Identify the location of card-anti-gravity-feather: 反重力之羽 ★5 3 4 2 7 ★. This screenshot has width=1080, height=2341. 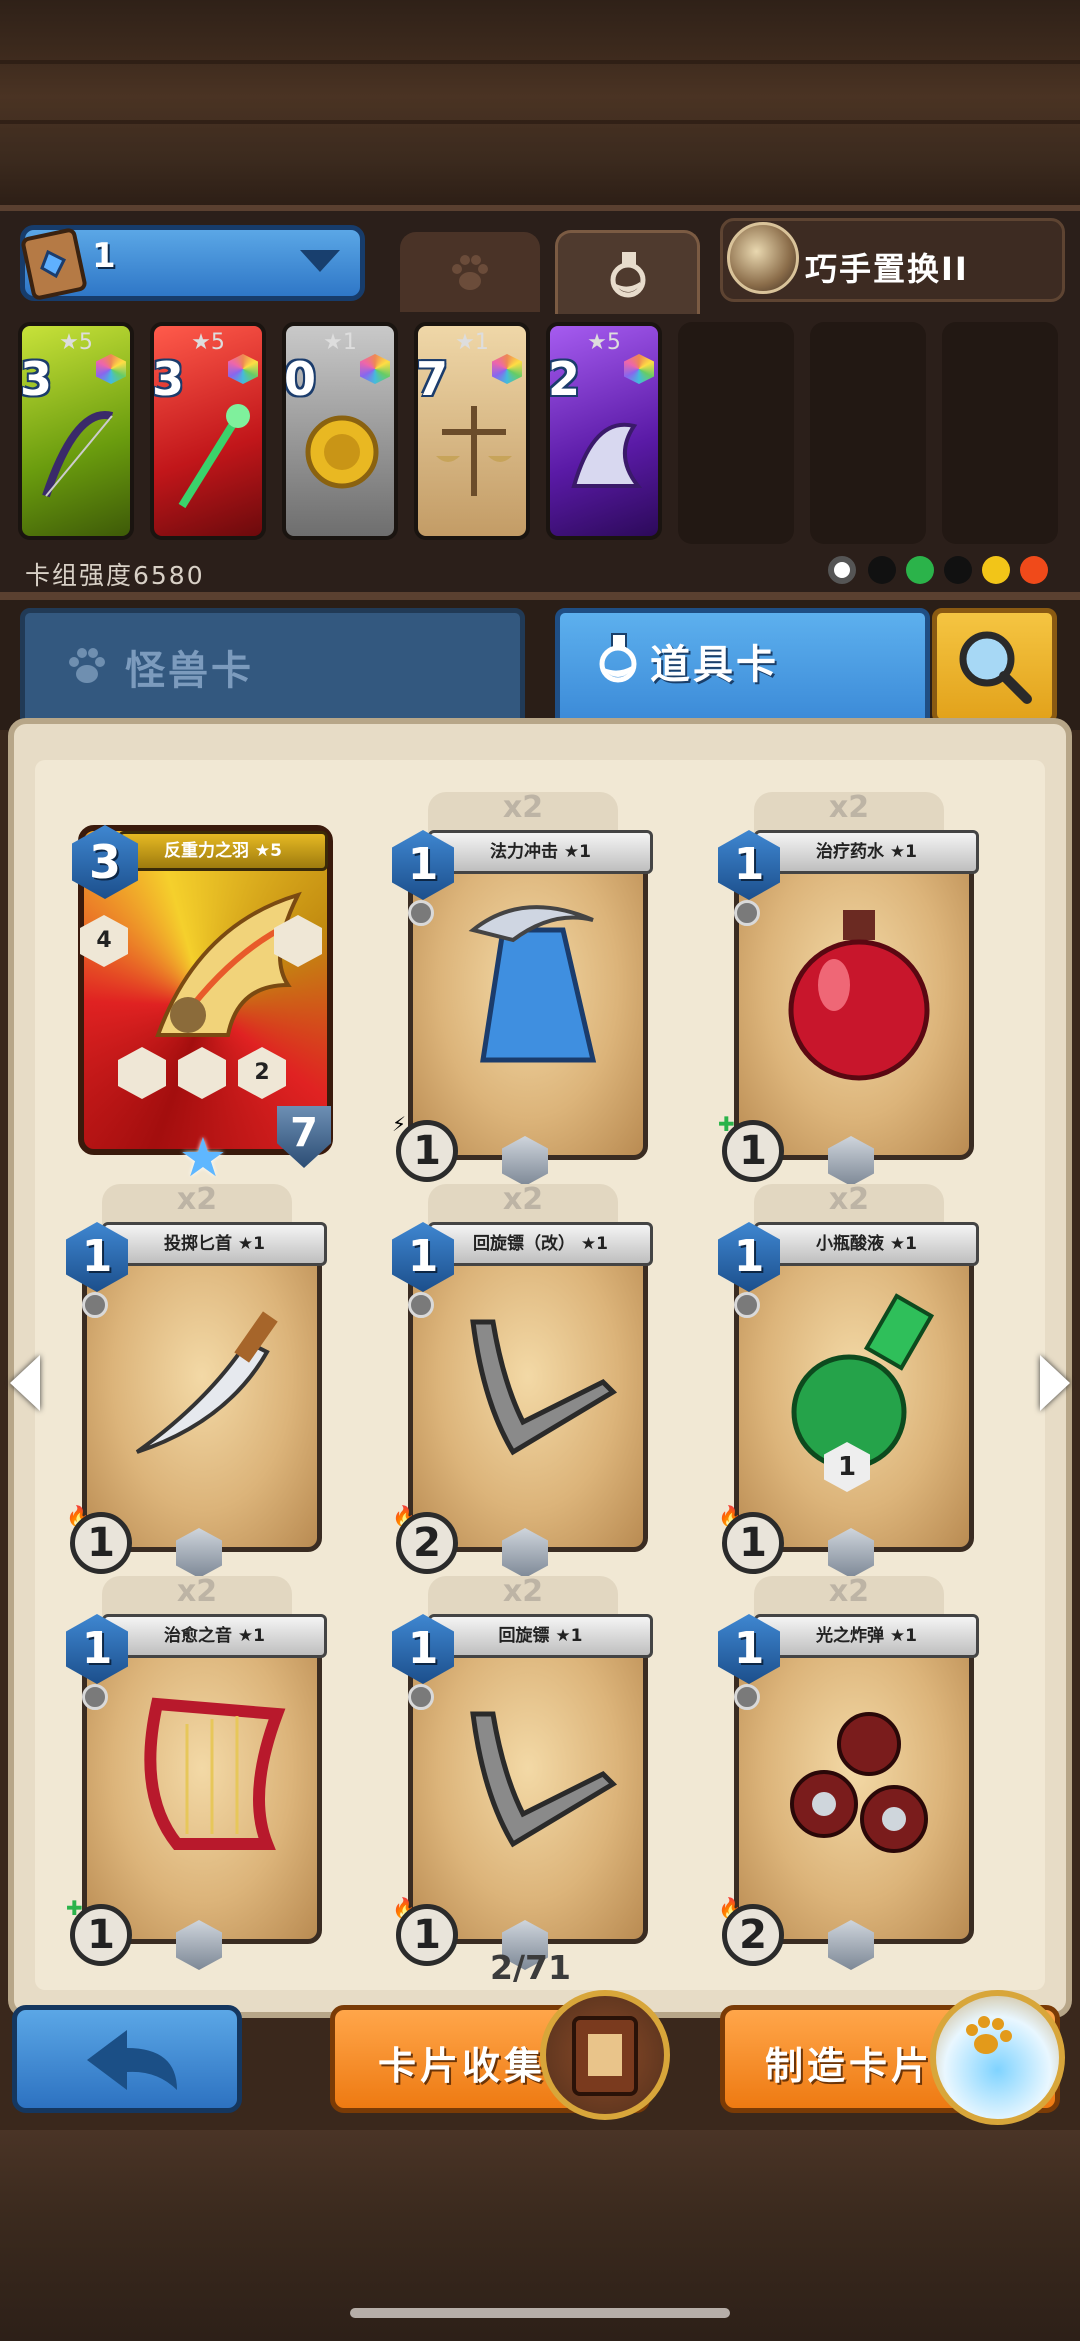
(202, 1006).